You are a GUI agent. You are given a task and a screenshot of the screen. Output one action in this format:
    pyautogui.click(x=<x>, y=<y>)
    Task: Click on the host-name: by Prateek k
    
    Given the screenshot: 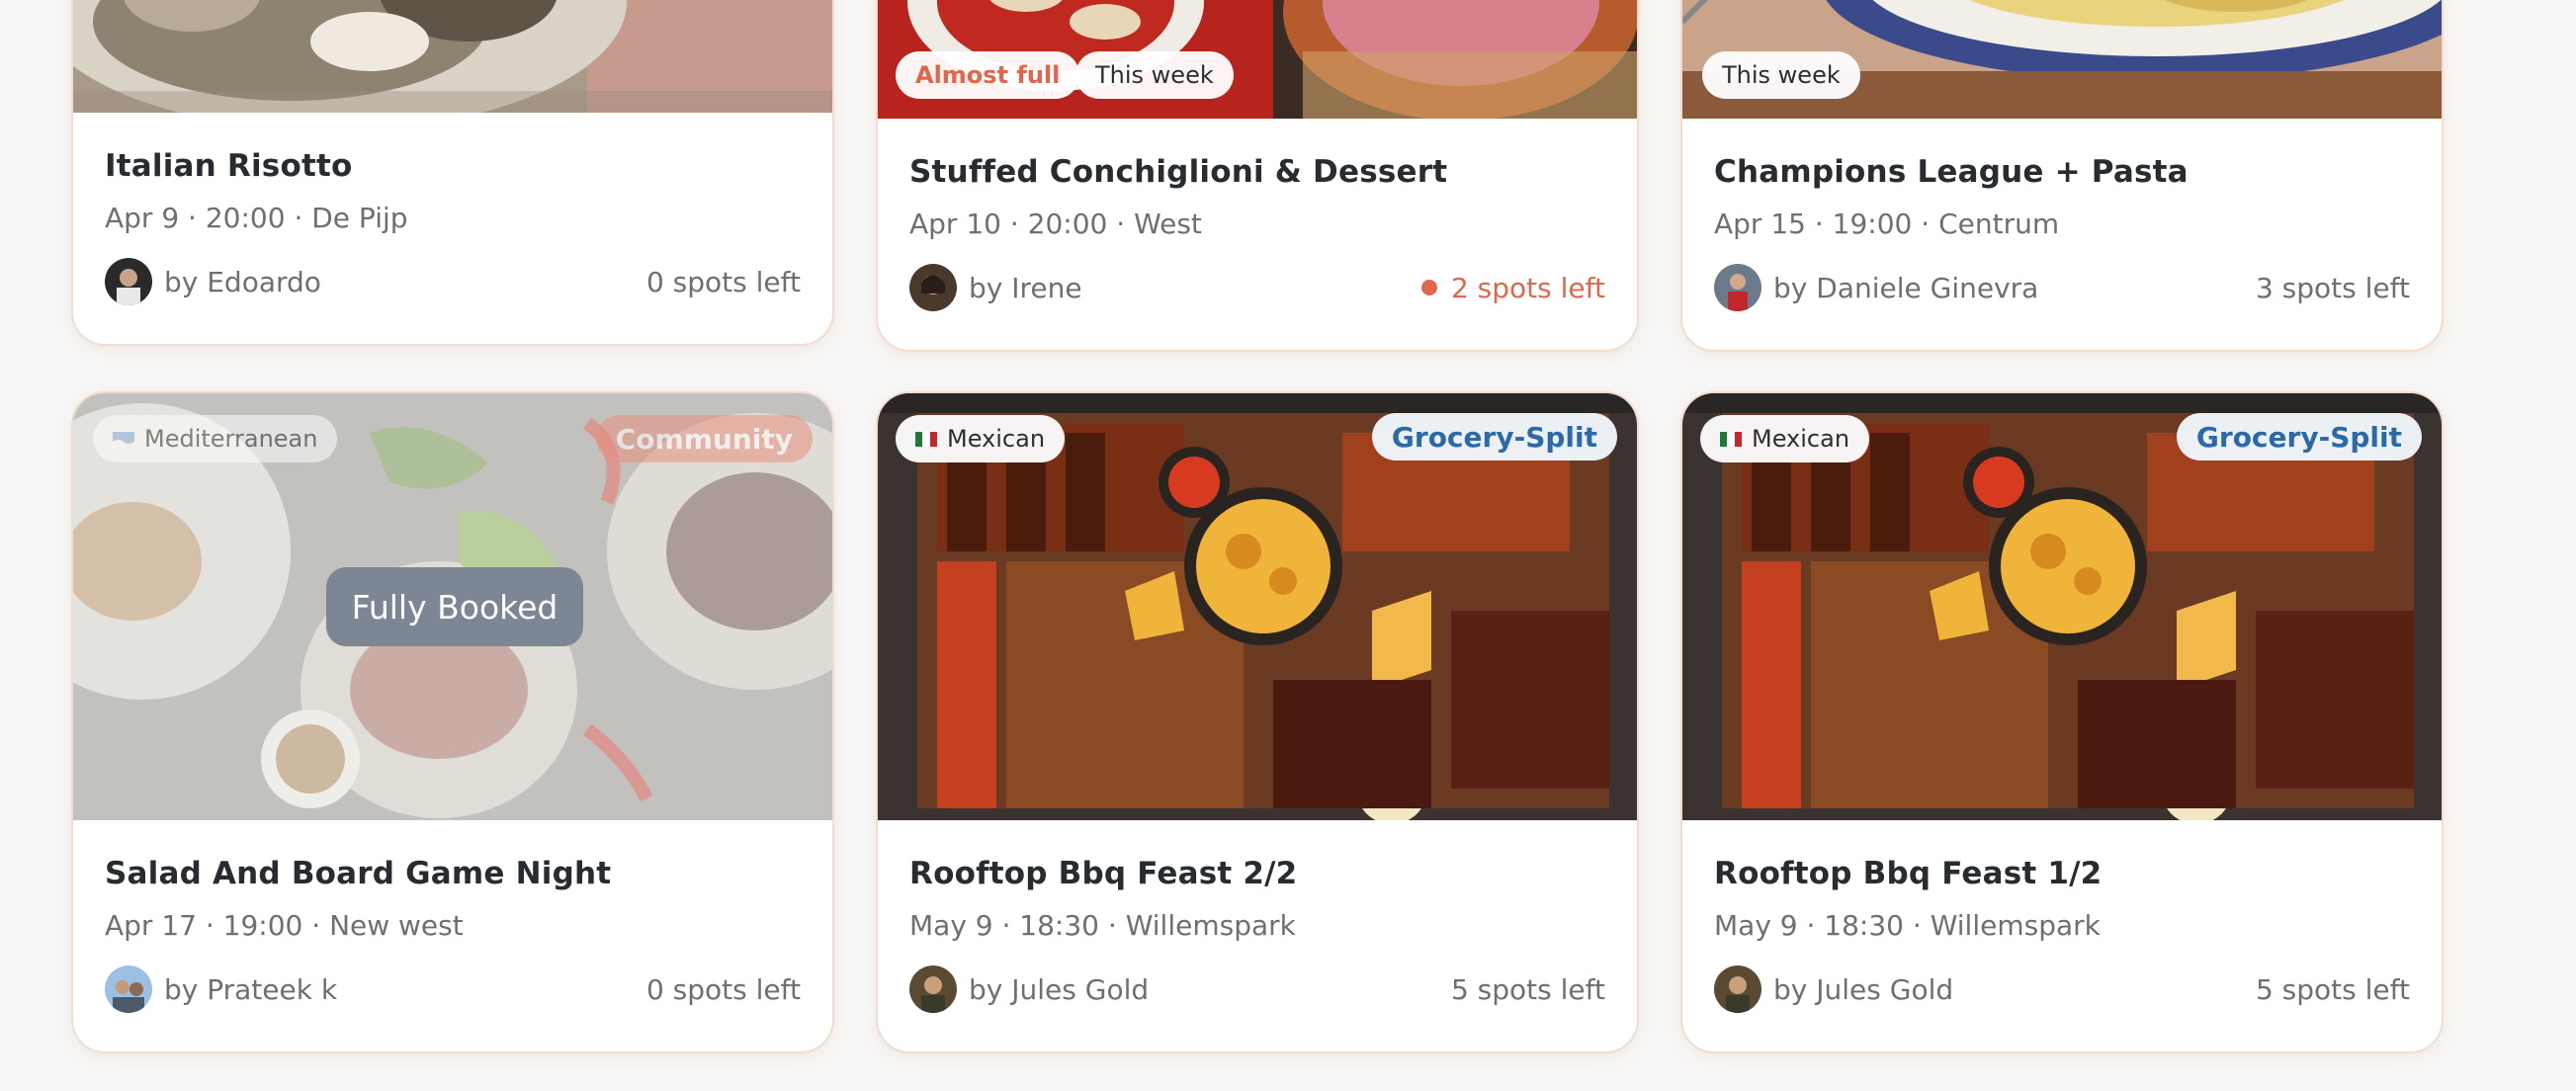 What is the action you would take?
    pyautogui.click(x=251, y=989)
    